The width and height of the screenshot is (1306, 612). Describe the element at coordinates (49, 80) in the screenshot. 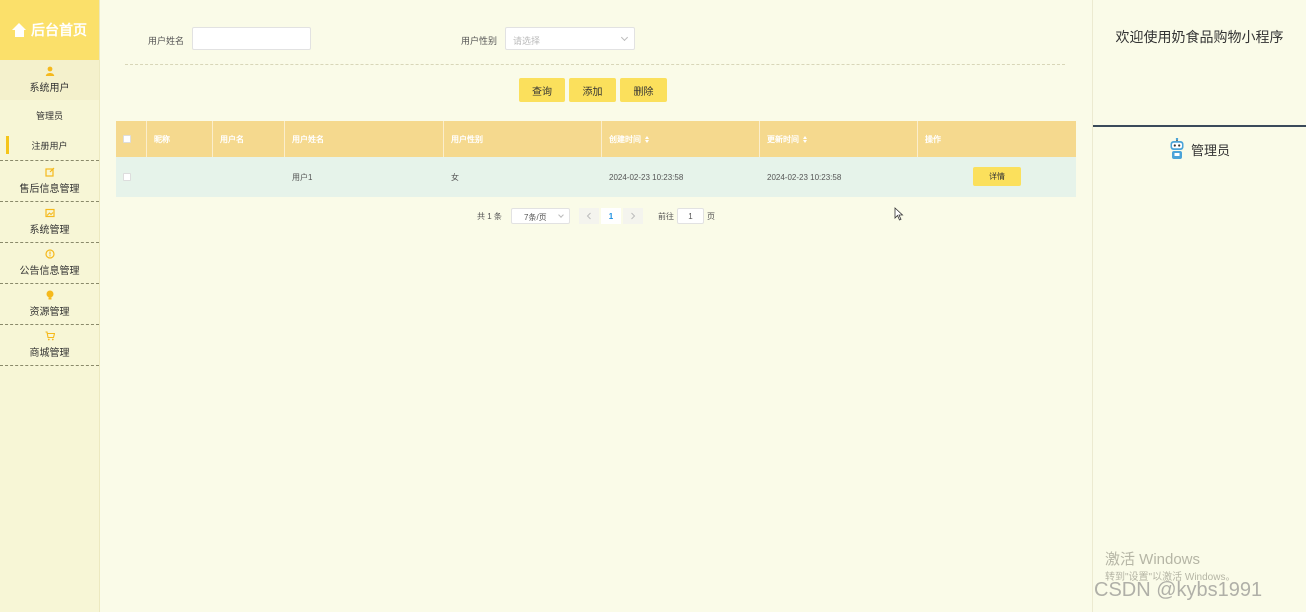

I see `menu-system-users: 系统用户` at that location.